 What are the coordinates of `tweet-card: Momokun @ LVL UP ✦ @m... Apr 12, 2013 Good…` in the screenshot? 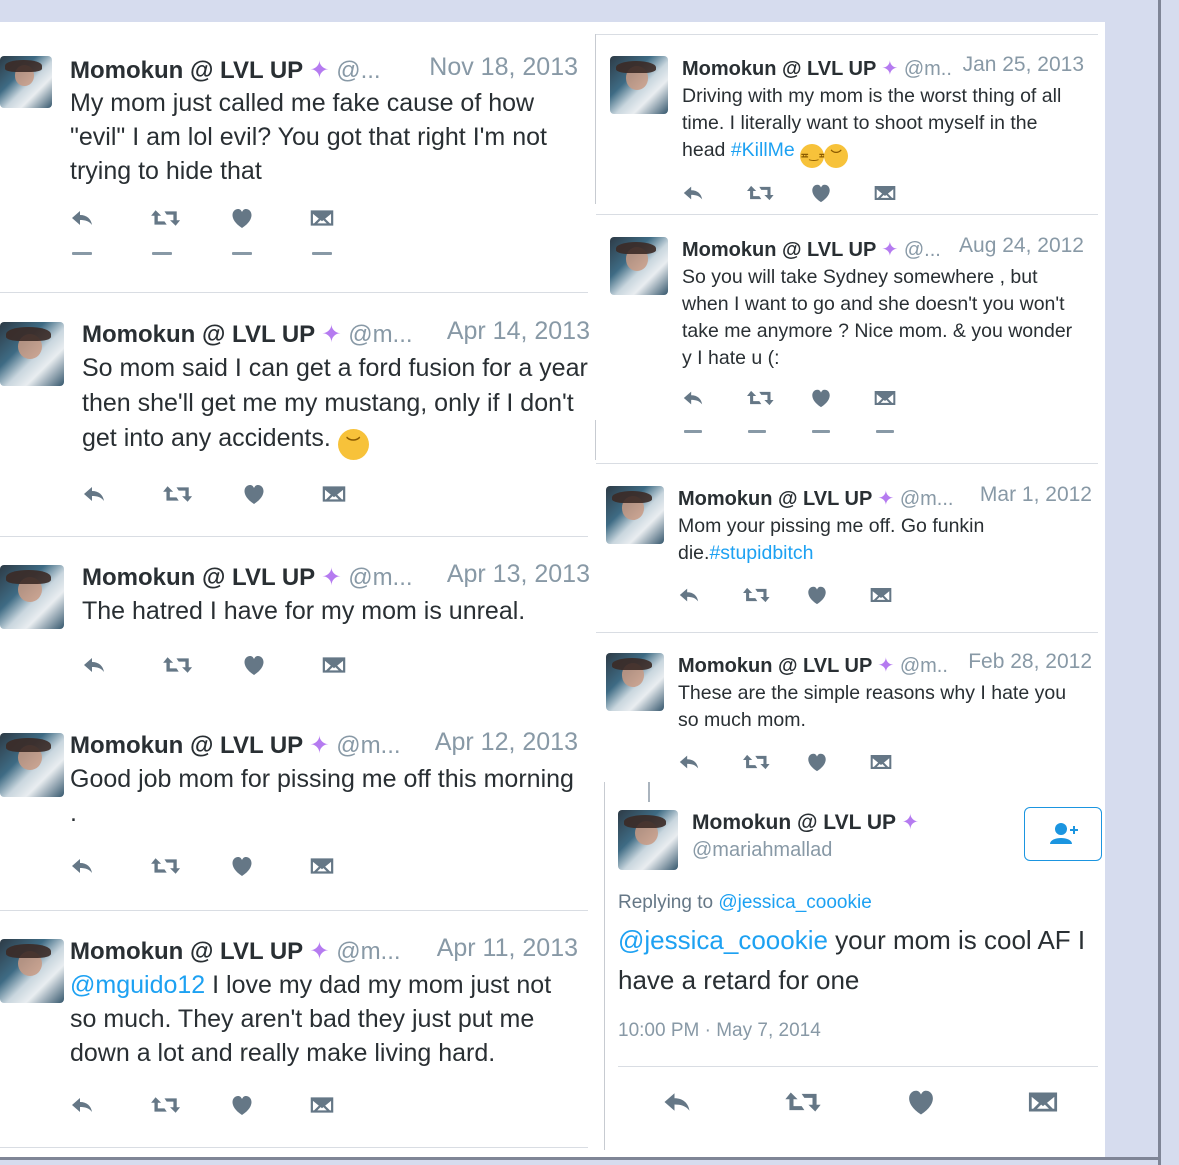 It's located at (289, 808).